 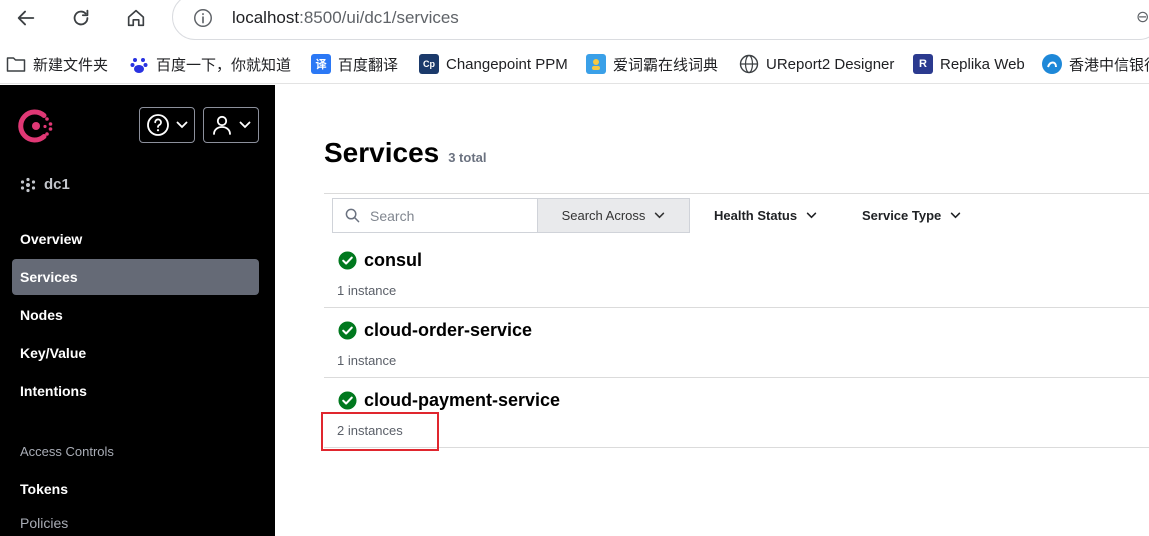 What do you see at coordinates (736, 413) in the screenshot?
I see `service-row: cloud-payment-service 2 instances` at bounding box center [736, 413].